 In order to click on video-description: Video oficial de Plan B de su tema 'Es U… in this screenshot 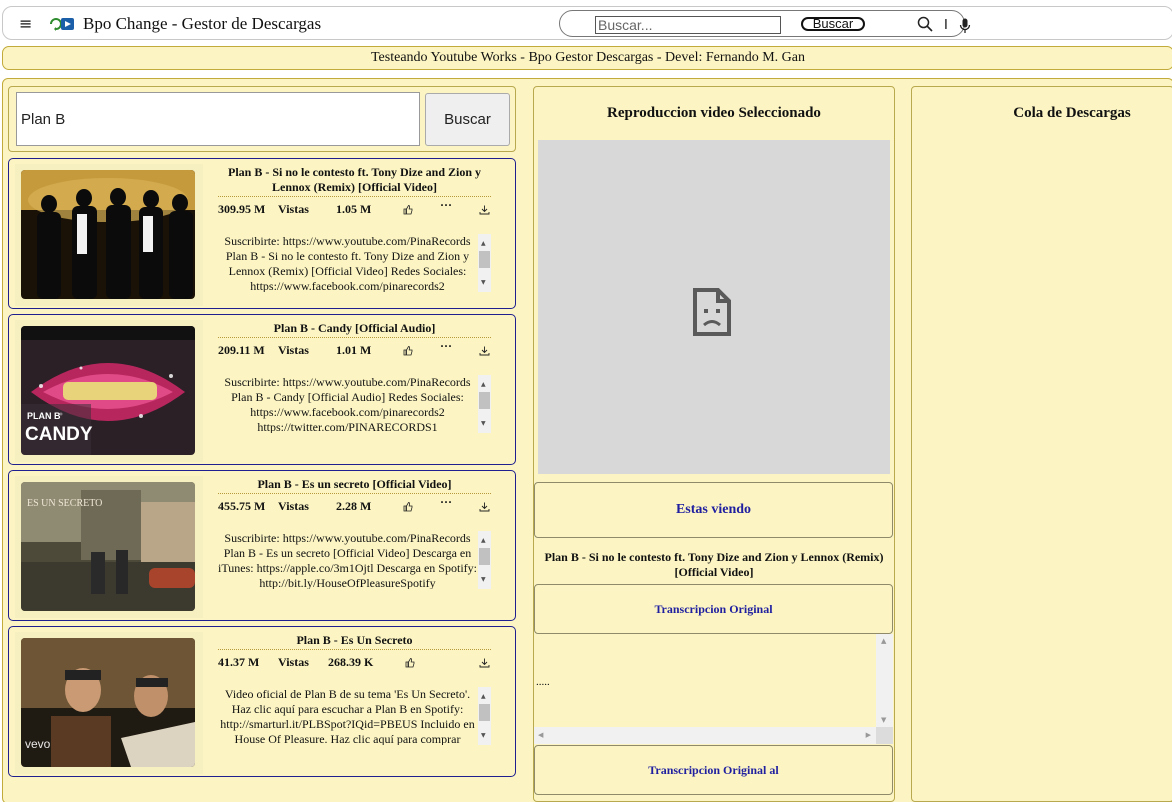, I will do `click(354, 716)`.